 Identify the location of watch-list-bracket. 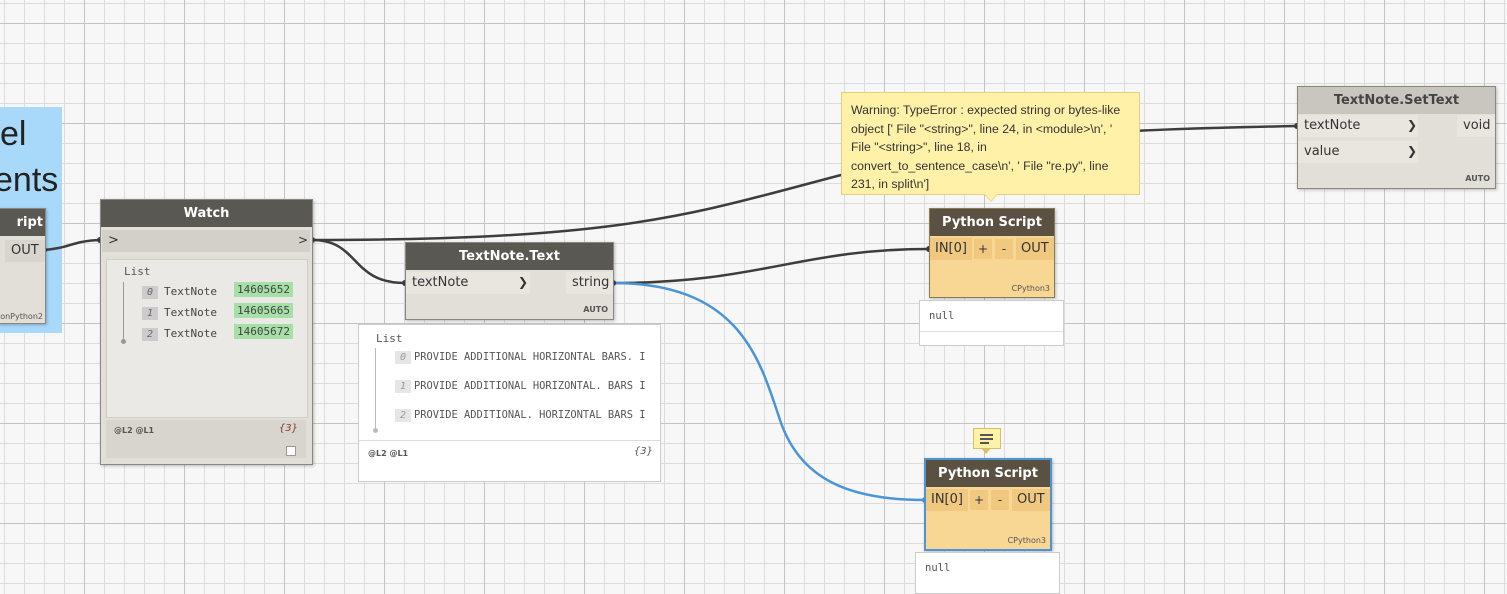
(123, 312).